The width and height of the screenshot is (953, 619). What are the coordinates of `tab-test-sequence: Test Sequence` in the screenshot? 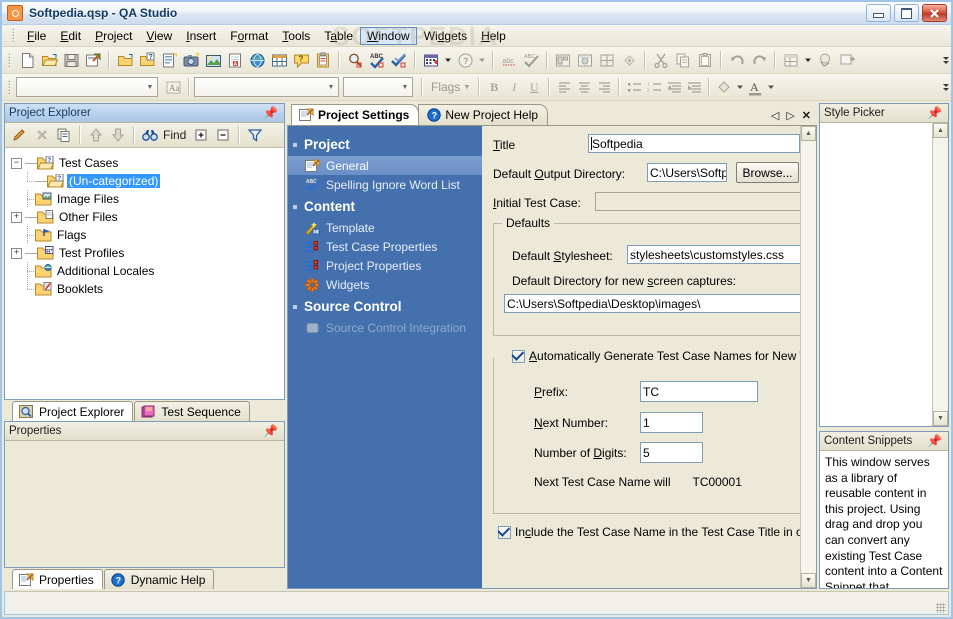 It's located at (192, 411).